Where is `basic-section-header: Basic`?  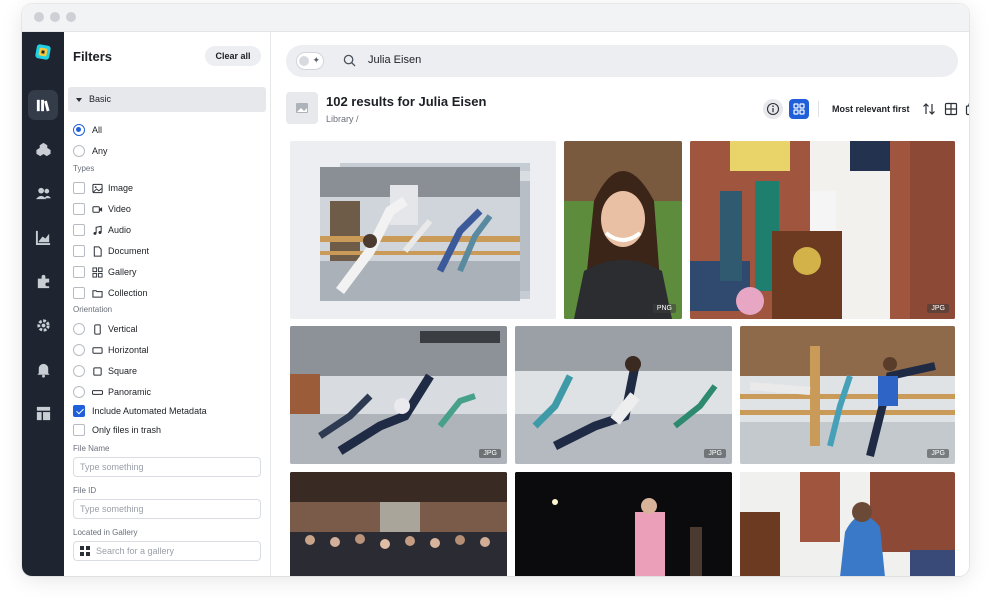
basic-section-header: Basic is located at coordinates (167, 99).